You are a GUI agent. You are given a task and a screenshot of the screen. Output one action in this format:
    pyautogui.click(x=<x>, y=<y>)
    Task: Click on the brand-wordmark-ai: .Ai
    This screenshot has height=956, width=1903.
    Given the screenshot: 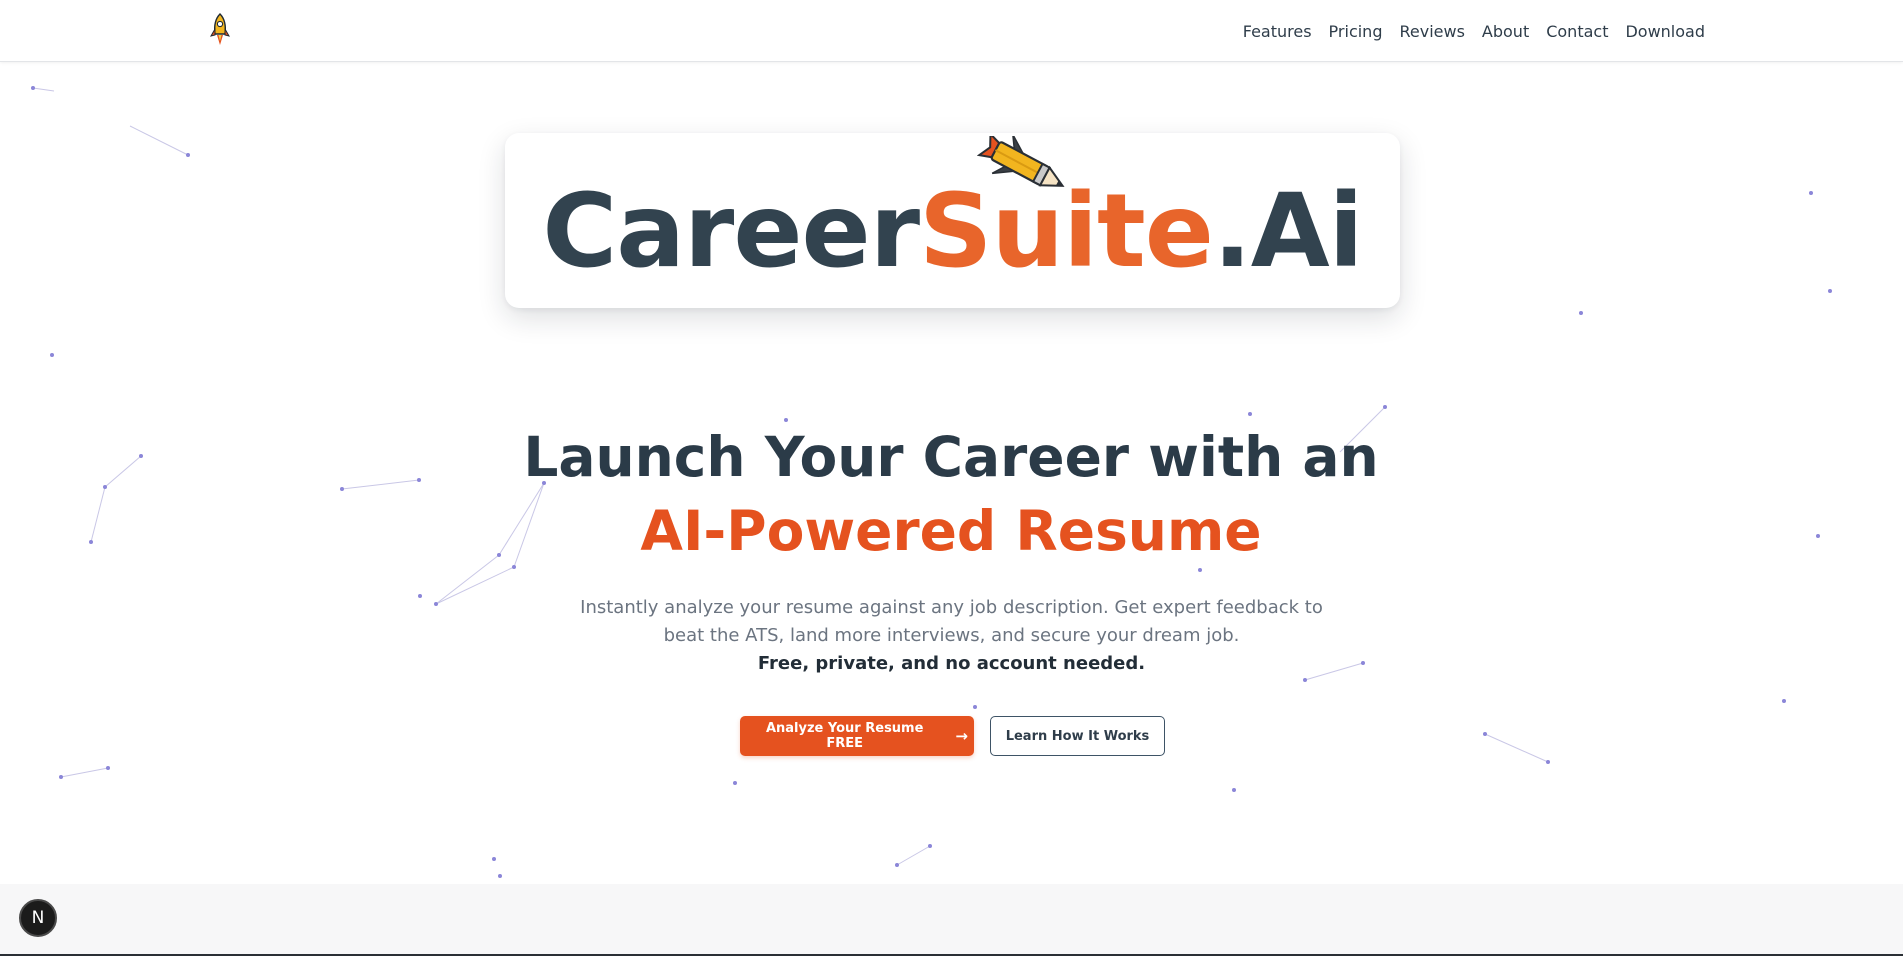 What is the action you would take?
    pyautogui.click(x=1288, y=231)
    